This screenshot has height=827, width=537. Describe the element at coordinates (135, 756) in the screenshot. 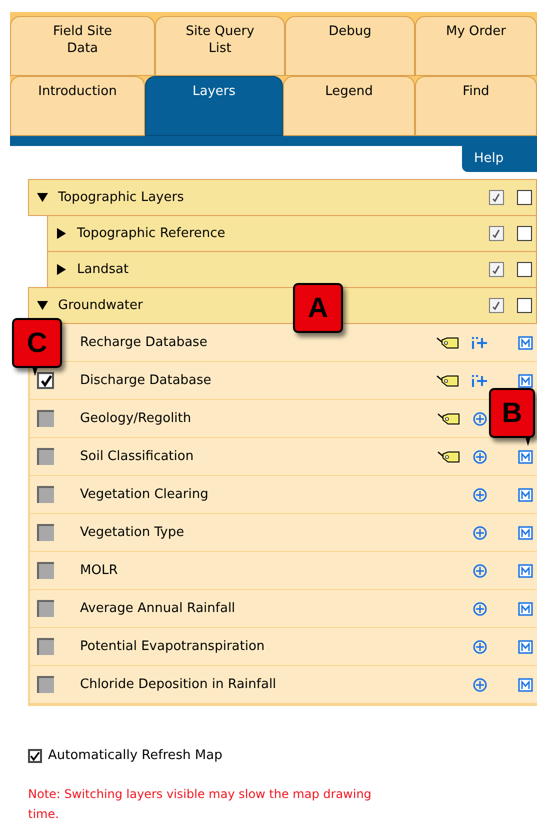

I see `checkbox-label: Automatically Refresh Map` at that location.